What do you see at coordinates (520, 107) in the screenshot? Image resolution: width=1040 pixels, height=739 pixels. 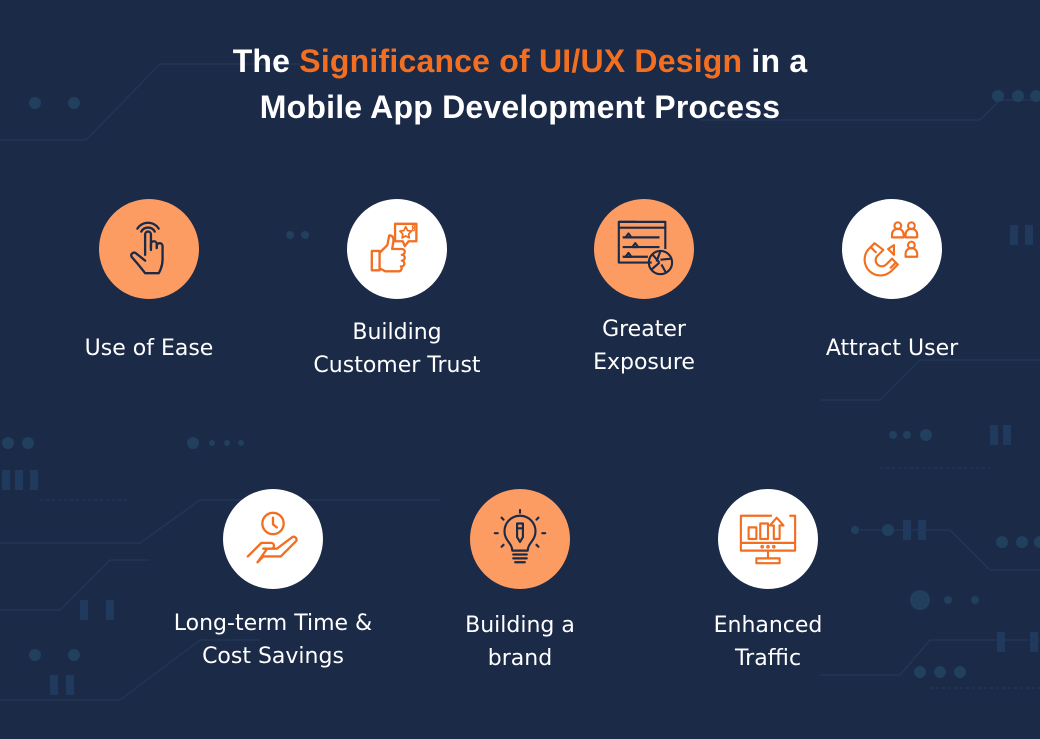 I see `title-line-2: Mobile App Development Process` at bounding box center [520, 107].